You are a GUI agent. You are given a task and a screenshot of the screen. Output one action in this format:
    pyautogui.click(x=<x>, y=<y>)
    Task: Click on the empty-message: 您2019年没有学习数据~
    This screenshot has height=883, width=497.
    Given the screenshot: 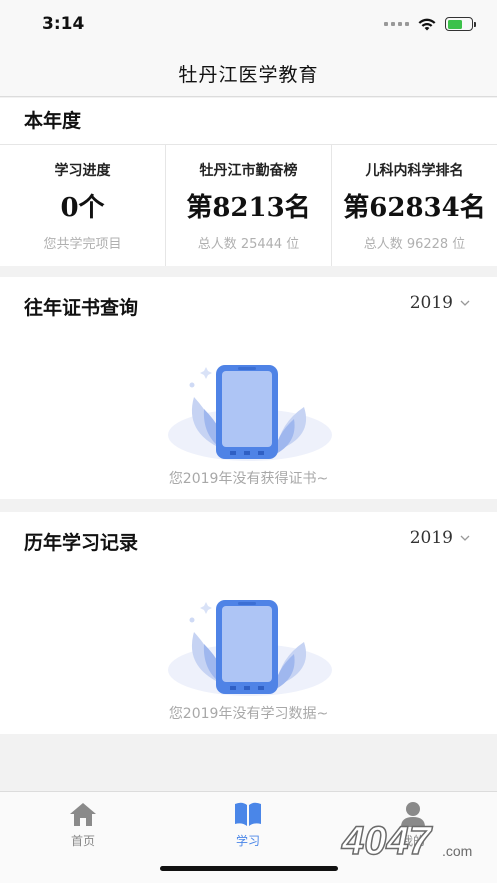 What is the action you would take?
    pyautogui.click(x=248, y=714)
    